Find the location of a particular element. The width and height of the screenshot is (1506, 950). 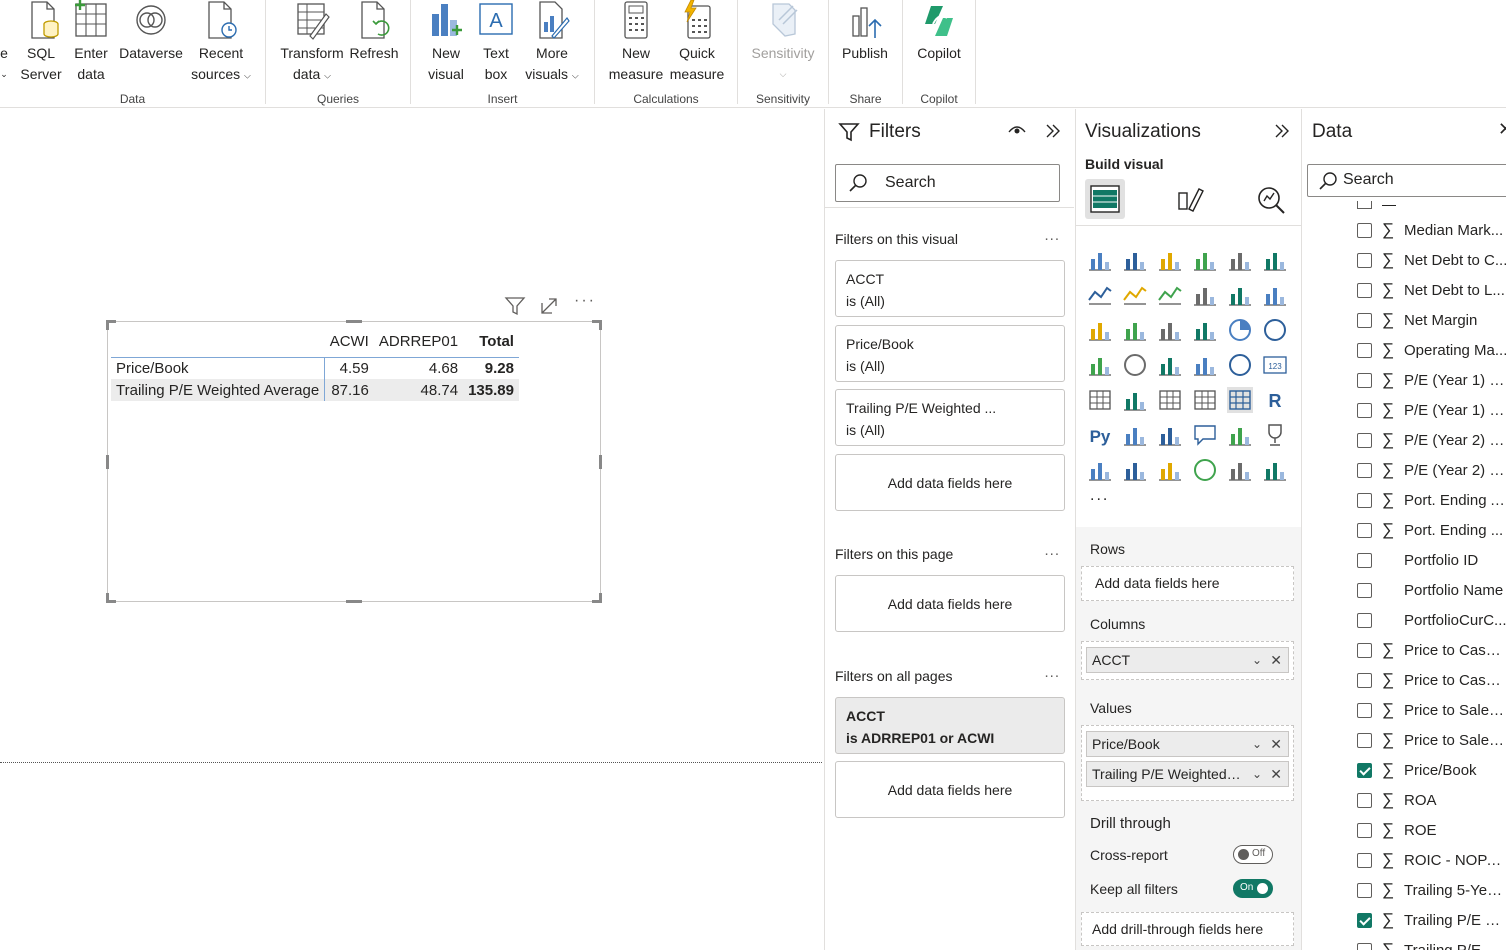

custom-visual-icon is located at coordinates (1240, 470).